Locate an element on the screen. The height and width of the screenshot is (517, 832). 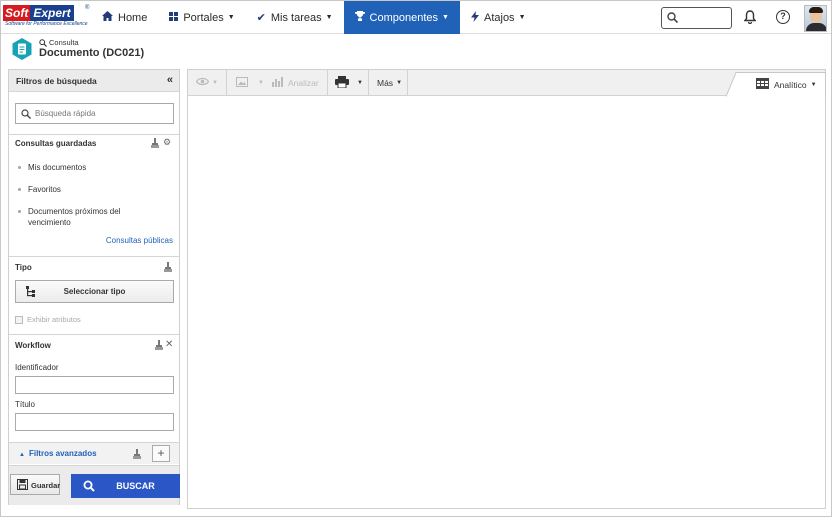
saved-query-item: Favoritos is located at coordinates (39, 189).